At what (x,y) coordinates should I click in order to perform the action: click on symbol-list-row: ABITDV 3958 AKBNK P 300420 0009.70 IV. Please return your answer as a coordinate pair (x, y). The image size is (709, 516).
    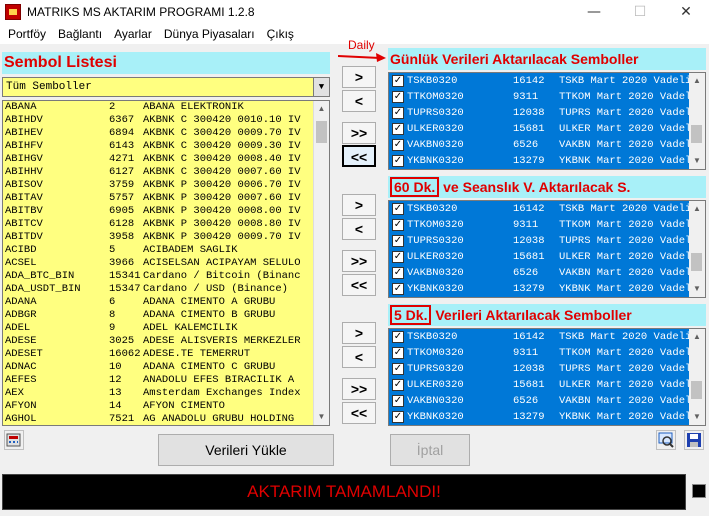
    Looking at the image, I should click on (166, 237).